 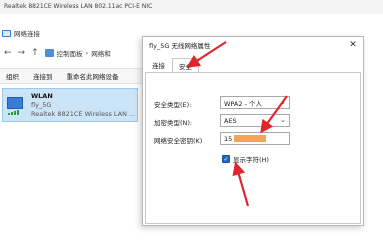 What do you see at coordinates (230, 120) in the screenshot?
I see `encryption-type-value: AES` at bounding box center [230, 120].